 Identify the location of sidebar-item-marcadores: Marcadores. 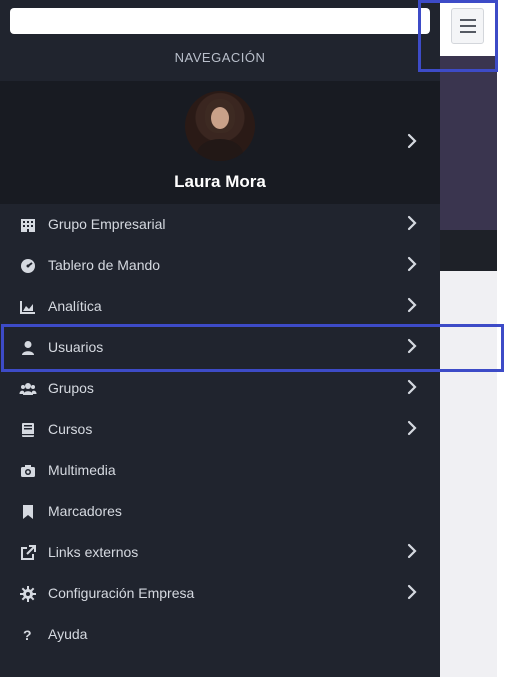
(220, 511).